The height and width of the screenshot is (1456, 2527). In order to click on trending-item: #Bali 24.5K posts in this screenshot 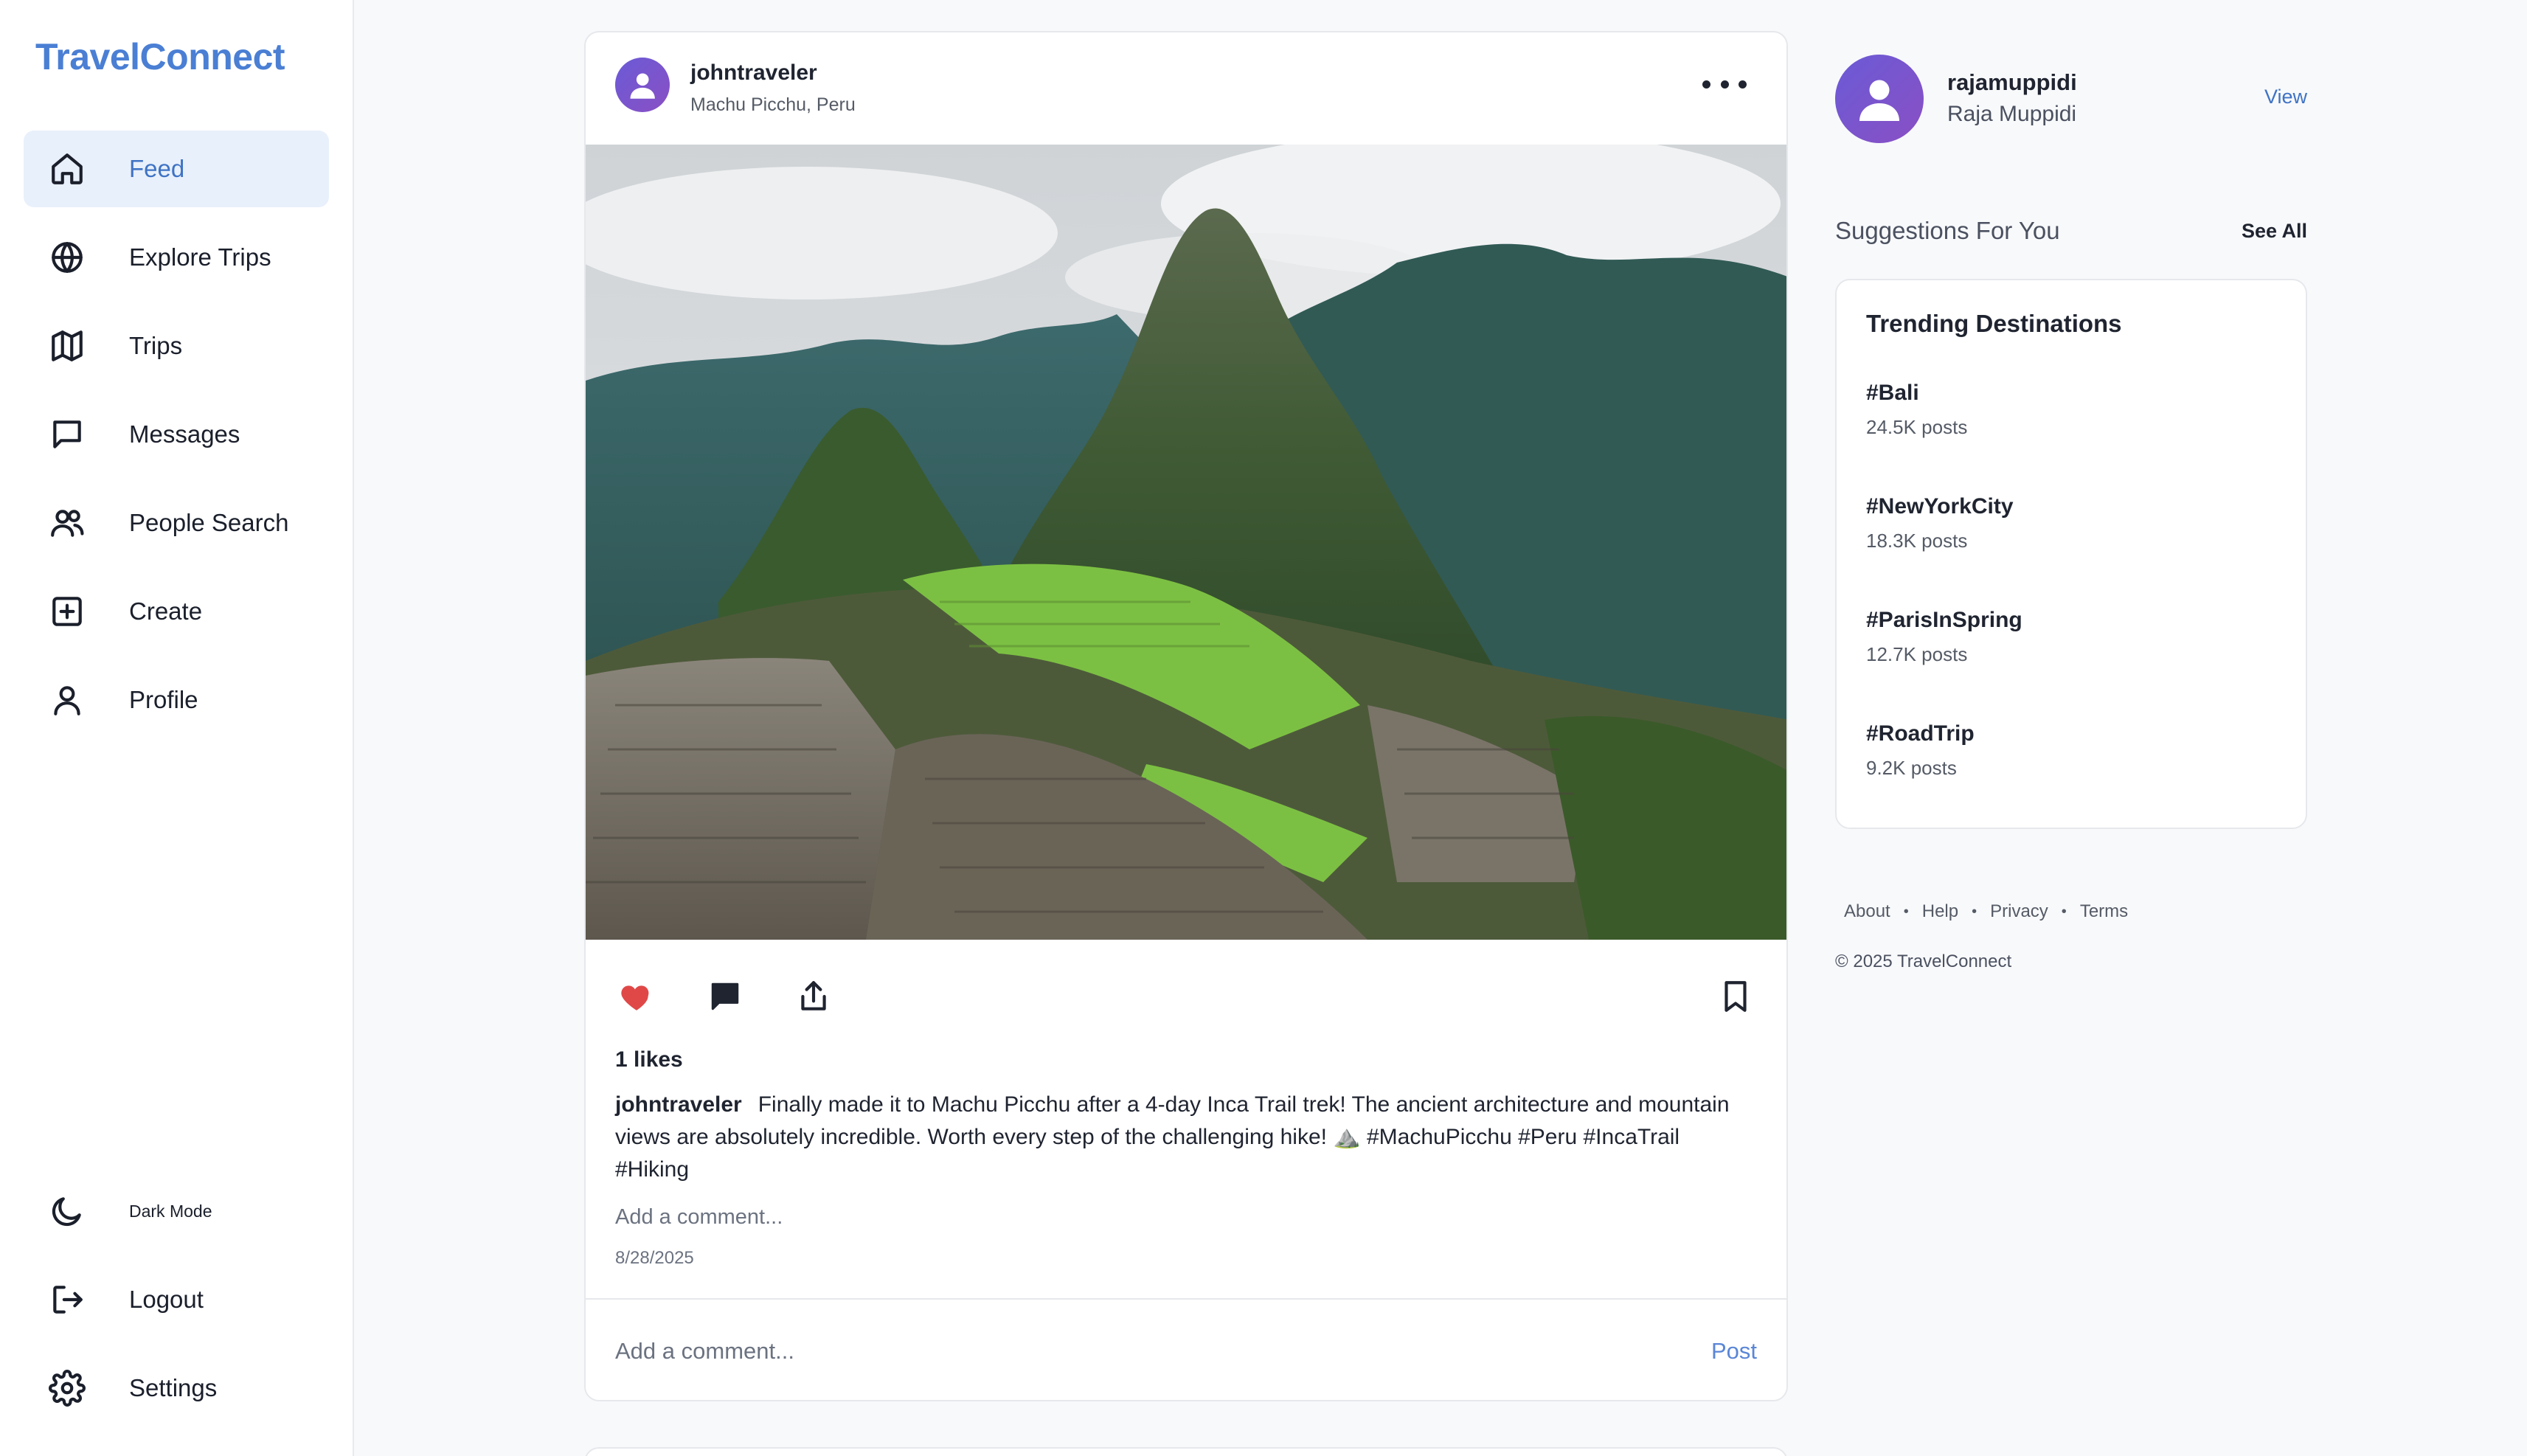, I will do `click(2072, 410)`.